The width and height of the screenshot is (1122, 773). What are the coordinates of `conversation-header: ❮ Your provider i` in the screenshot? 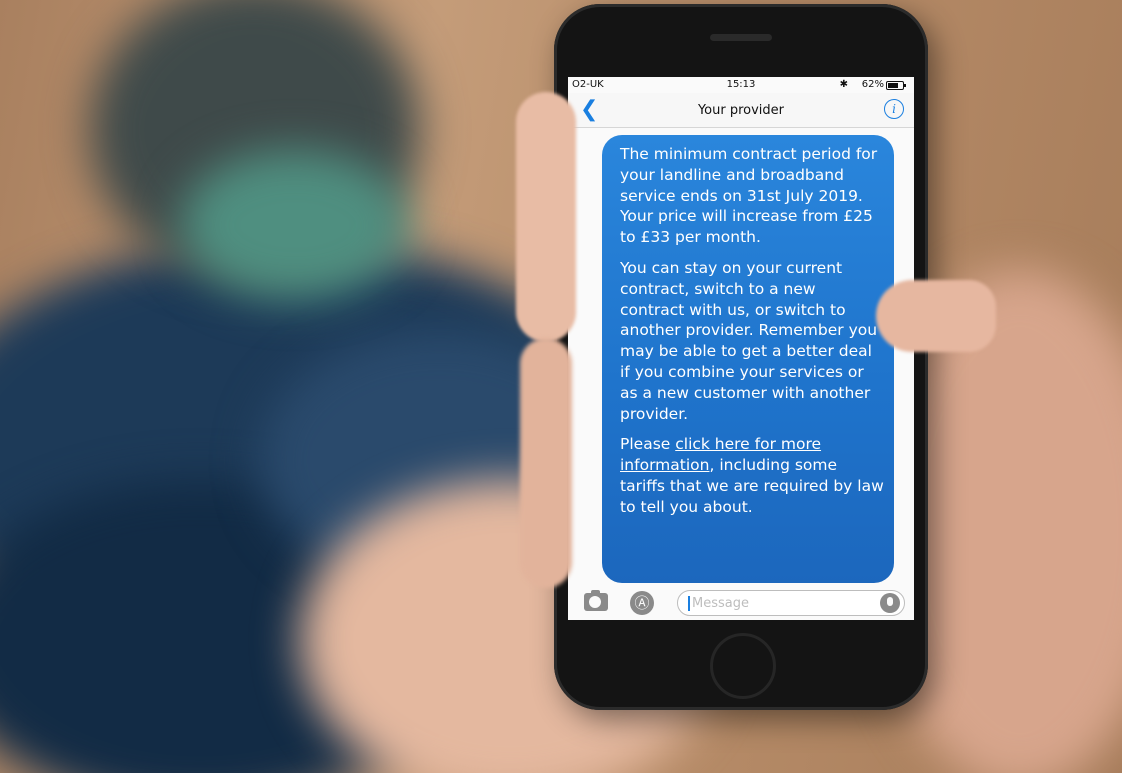 It's located at (741, 110).